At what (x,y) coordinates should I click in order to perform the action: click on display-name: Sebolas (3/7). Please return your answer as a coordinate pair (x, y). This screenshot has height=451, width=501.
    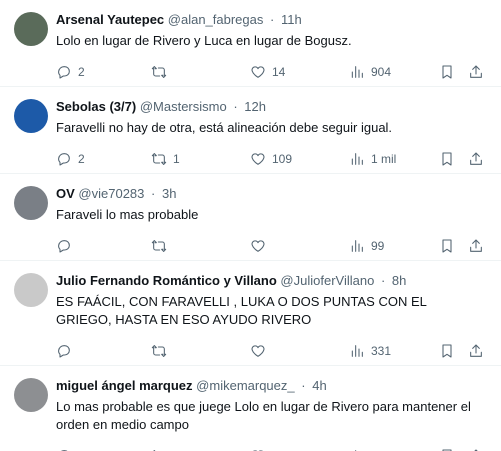
    Looking at the image, I should click on (96, 106).